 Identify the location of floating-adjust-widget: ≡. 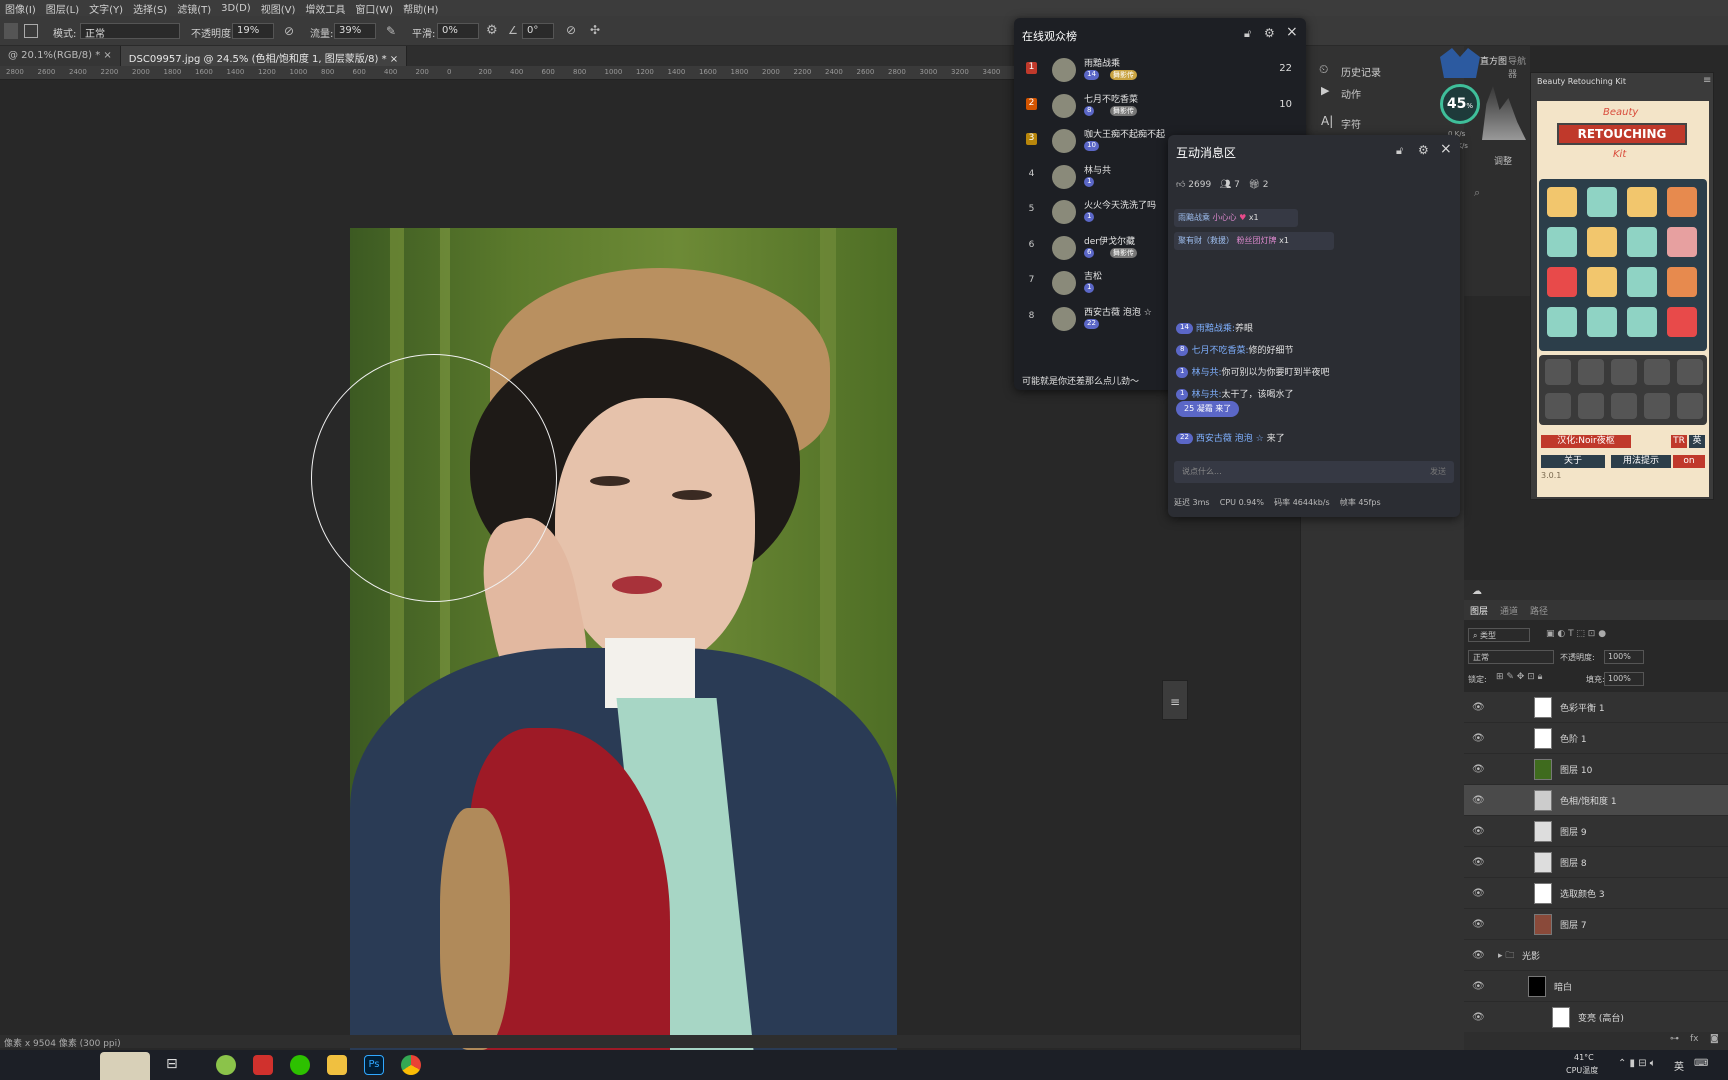
(1175, 700).